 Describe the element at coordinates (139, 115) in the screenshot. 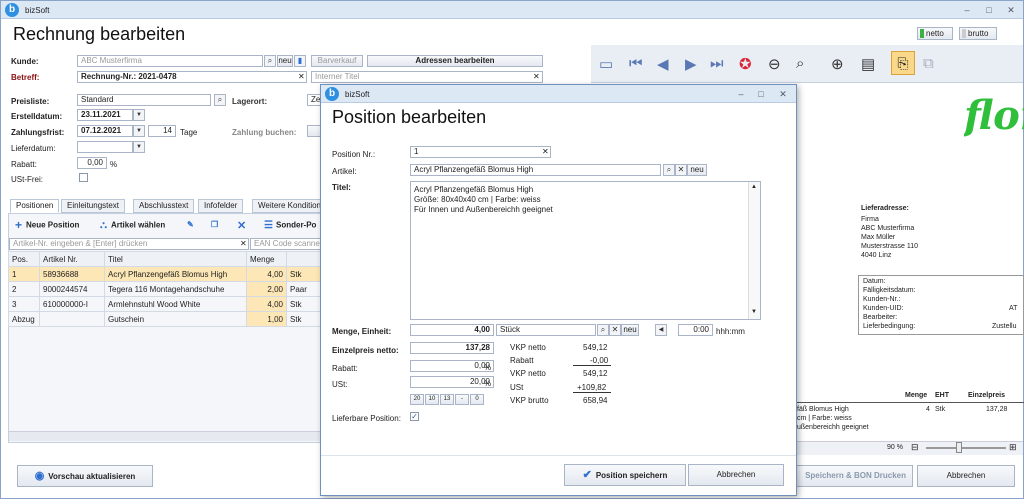

I see `erstelldatum-dropdown-icon: ▼` at that location.